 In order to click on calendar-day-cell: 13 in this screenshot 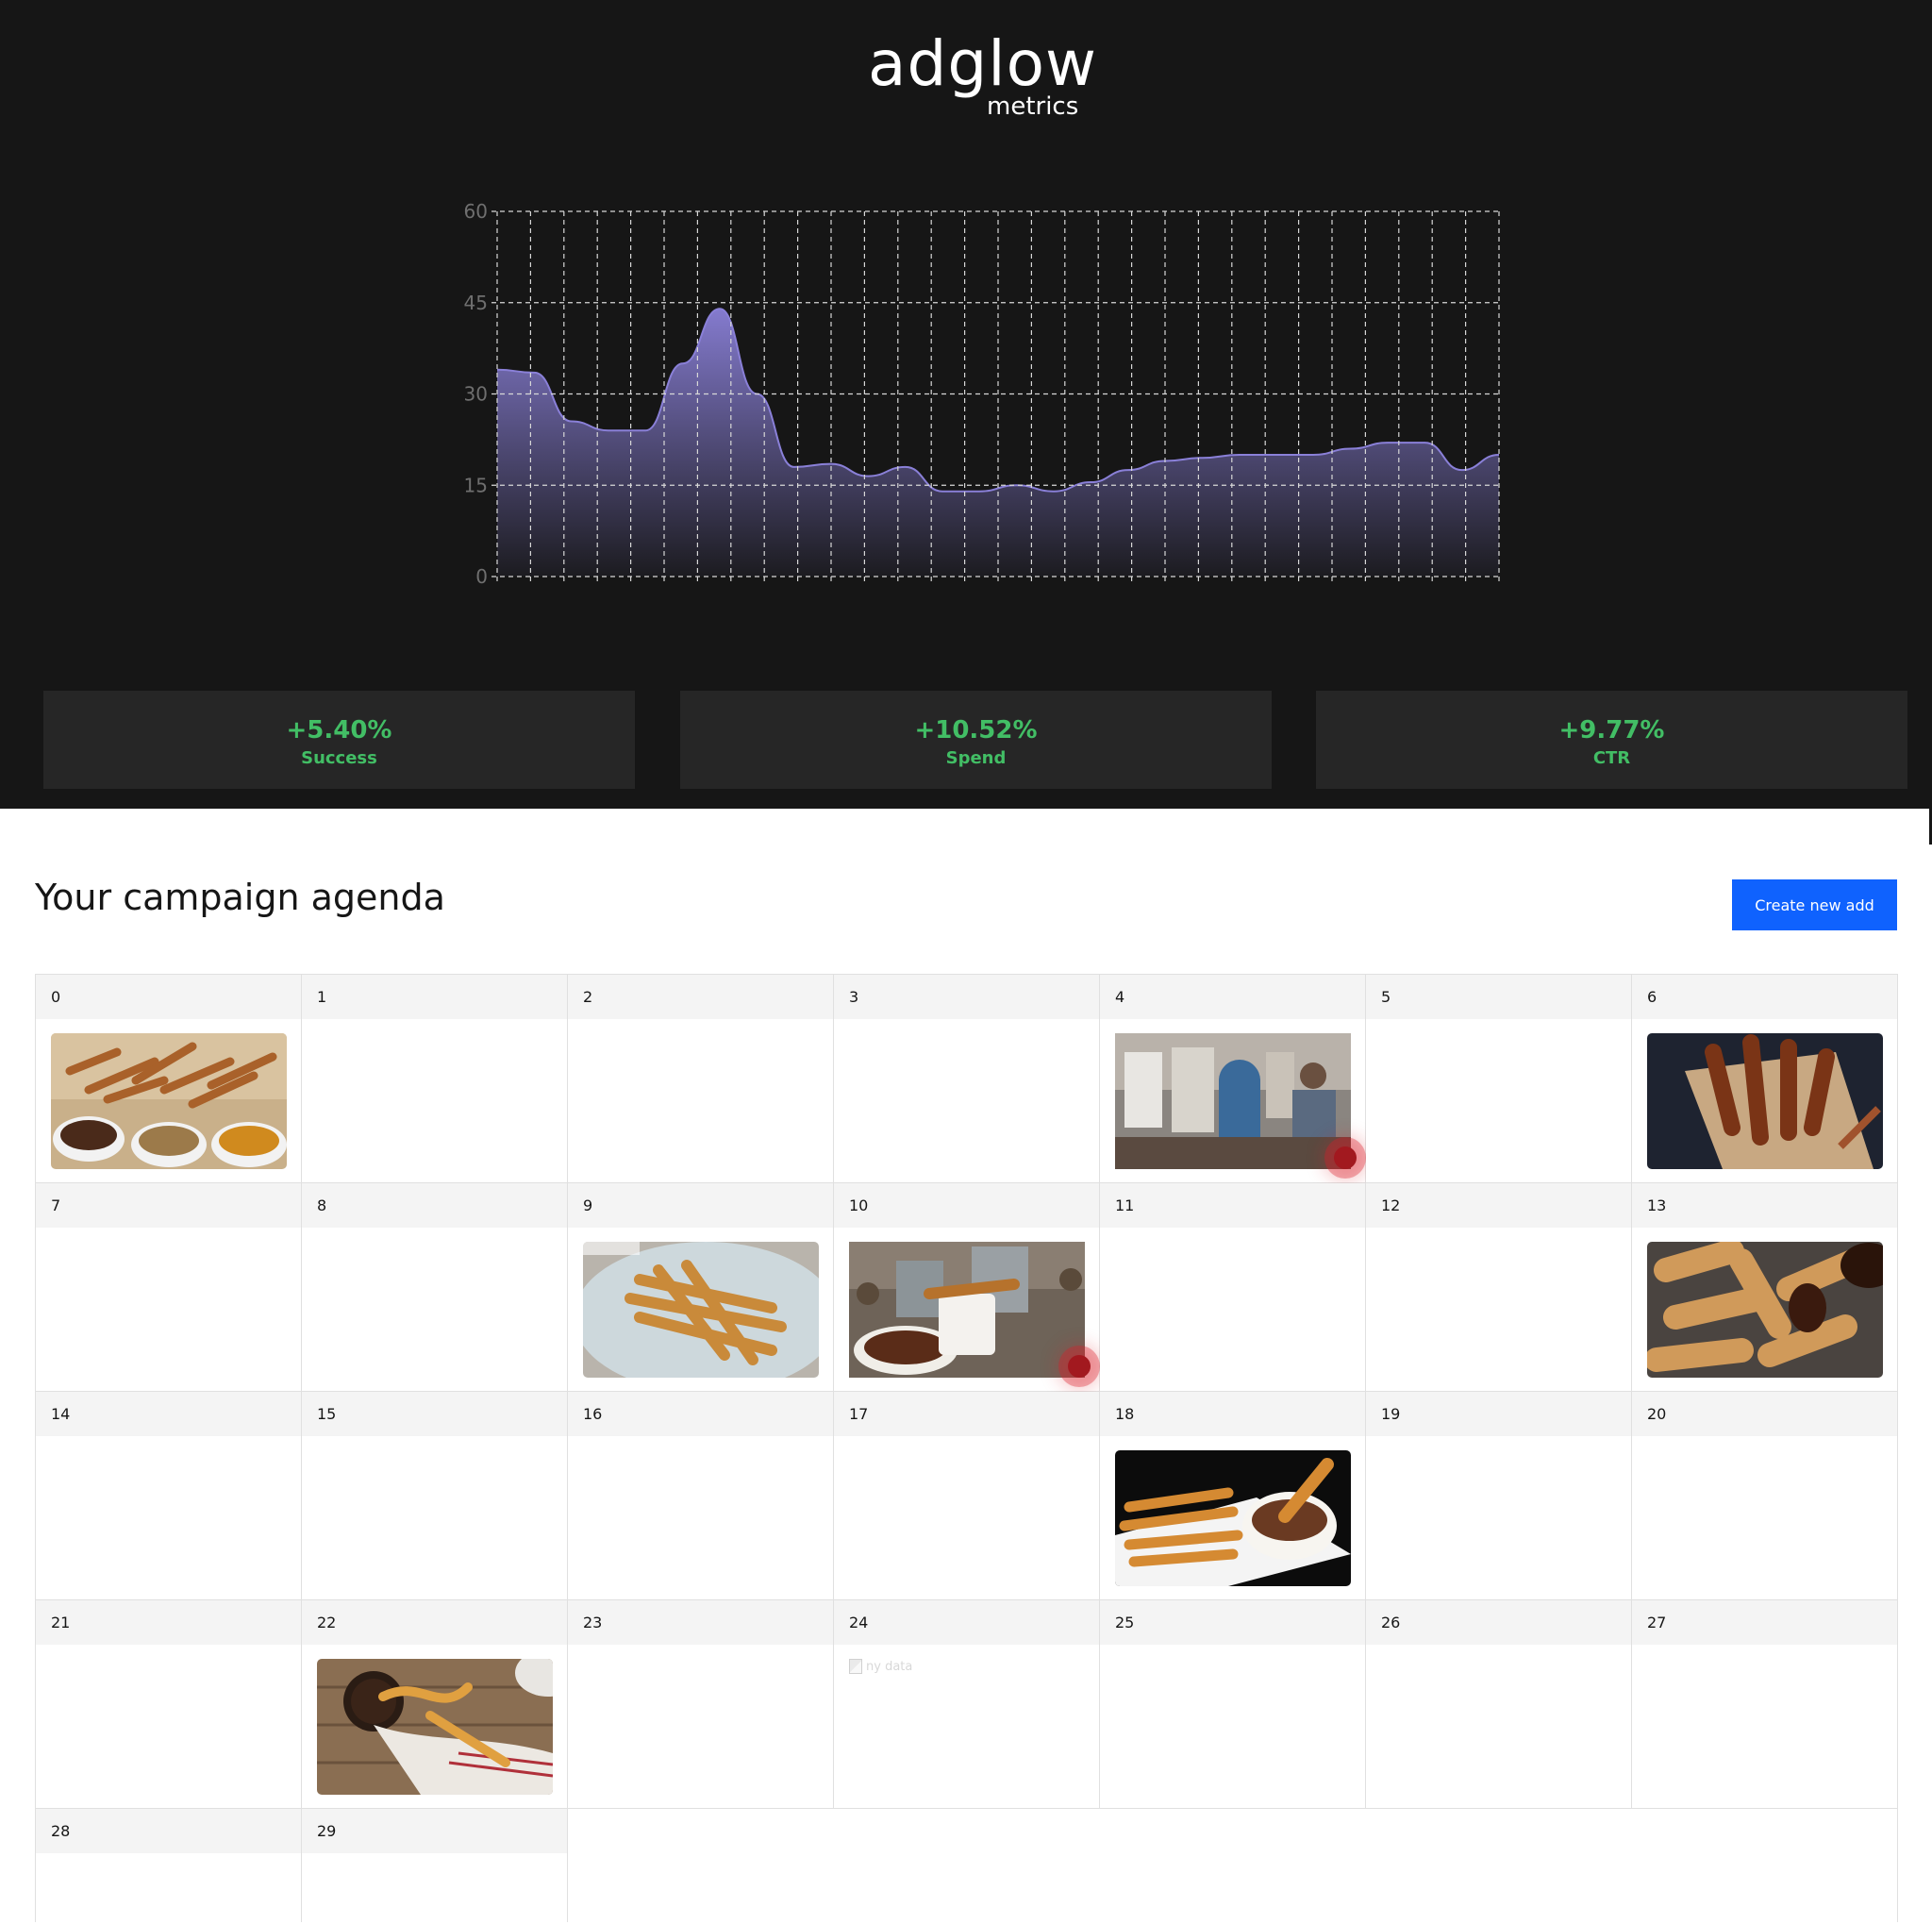, I will do `click(1765, 1287)`.